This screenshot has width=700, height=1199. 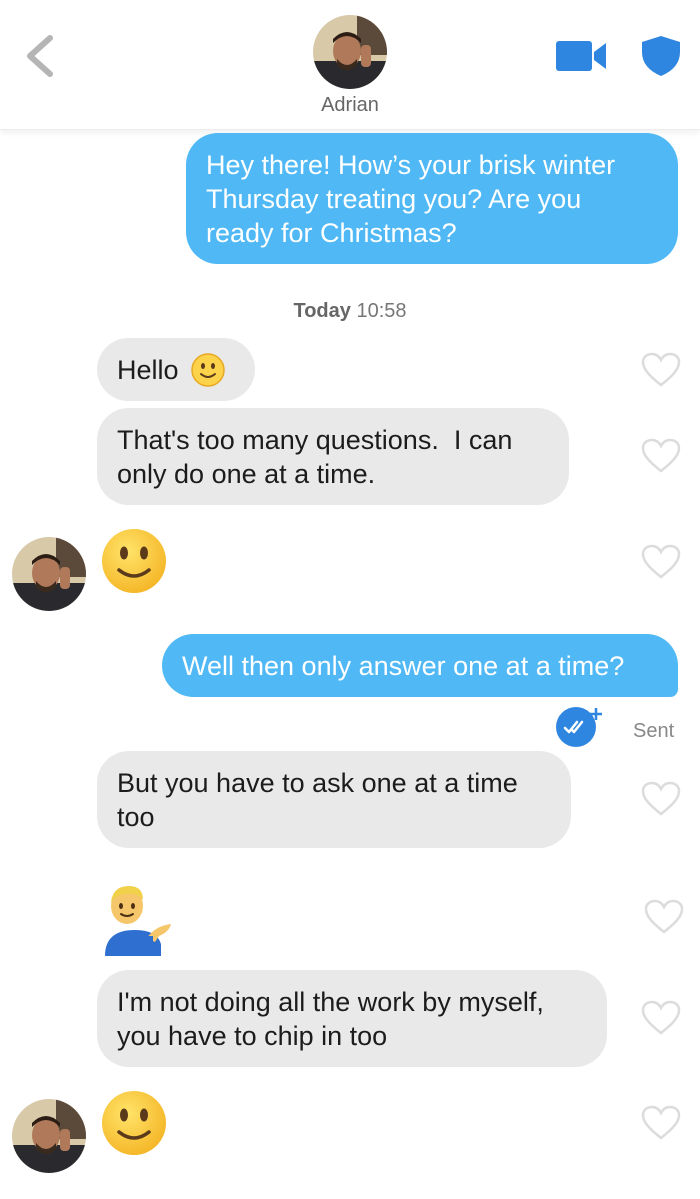 What do you see at coordinates (350, 105) in the screenshot?
I see `contact-name: Adrian` at bounding box center [350, 105].